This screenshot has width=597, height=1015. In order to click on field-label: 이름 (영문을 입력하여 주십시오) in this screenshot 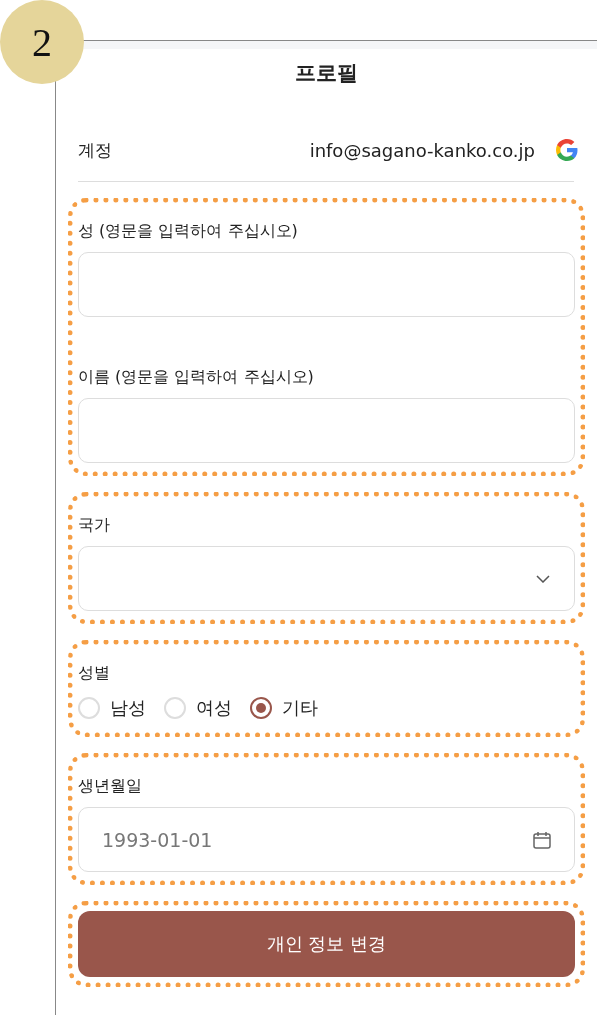, I will do `click(196, 377)`.